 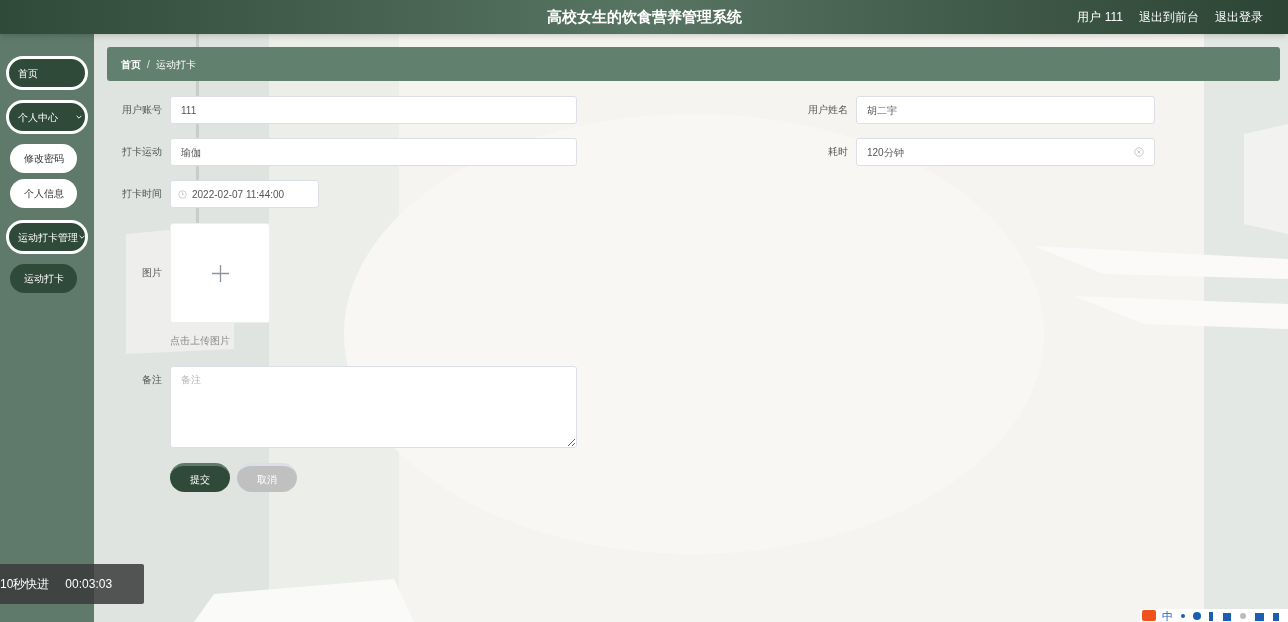 I want to click on breadcrumb-link: 首页, so click(x=131, y=64).